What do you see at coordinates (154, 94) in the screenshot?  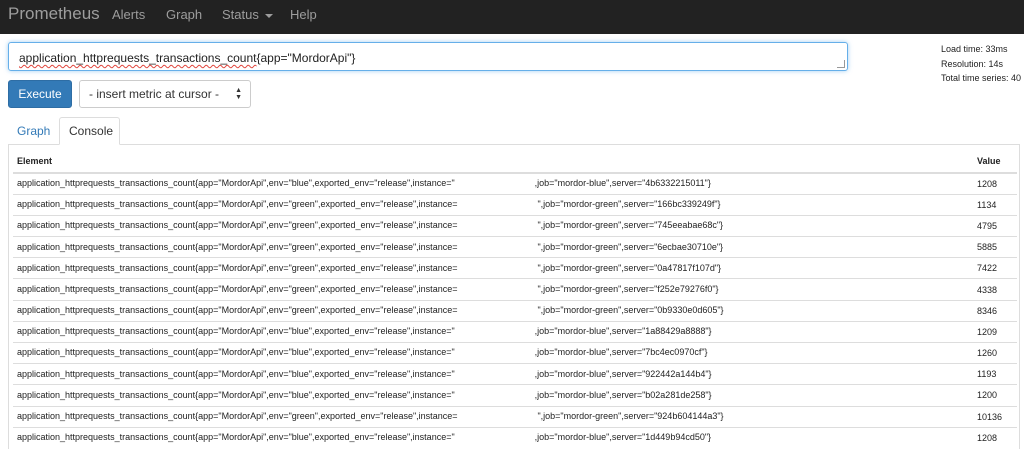 I see `insert-metric-select-value: - insert metric at cursor -` at bounding box center [154, 94].